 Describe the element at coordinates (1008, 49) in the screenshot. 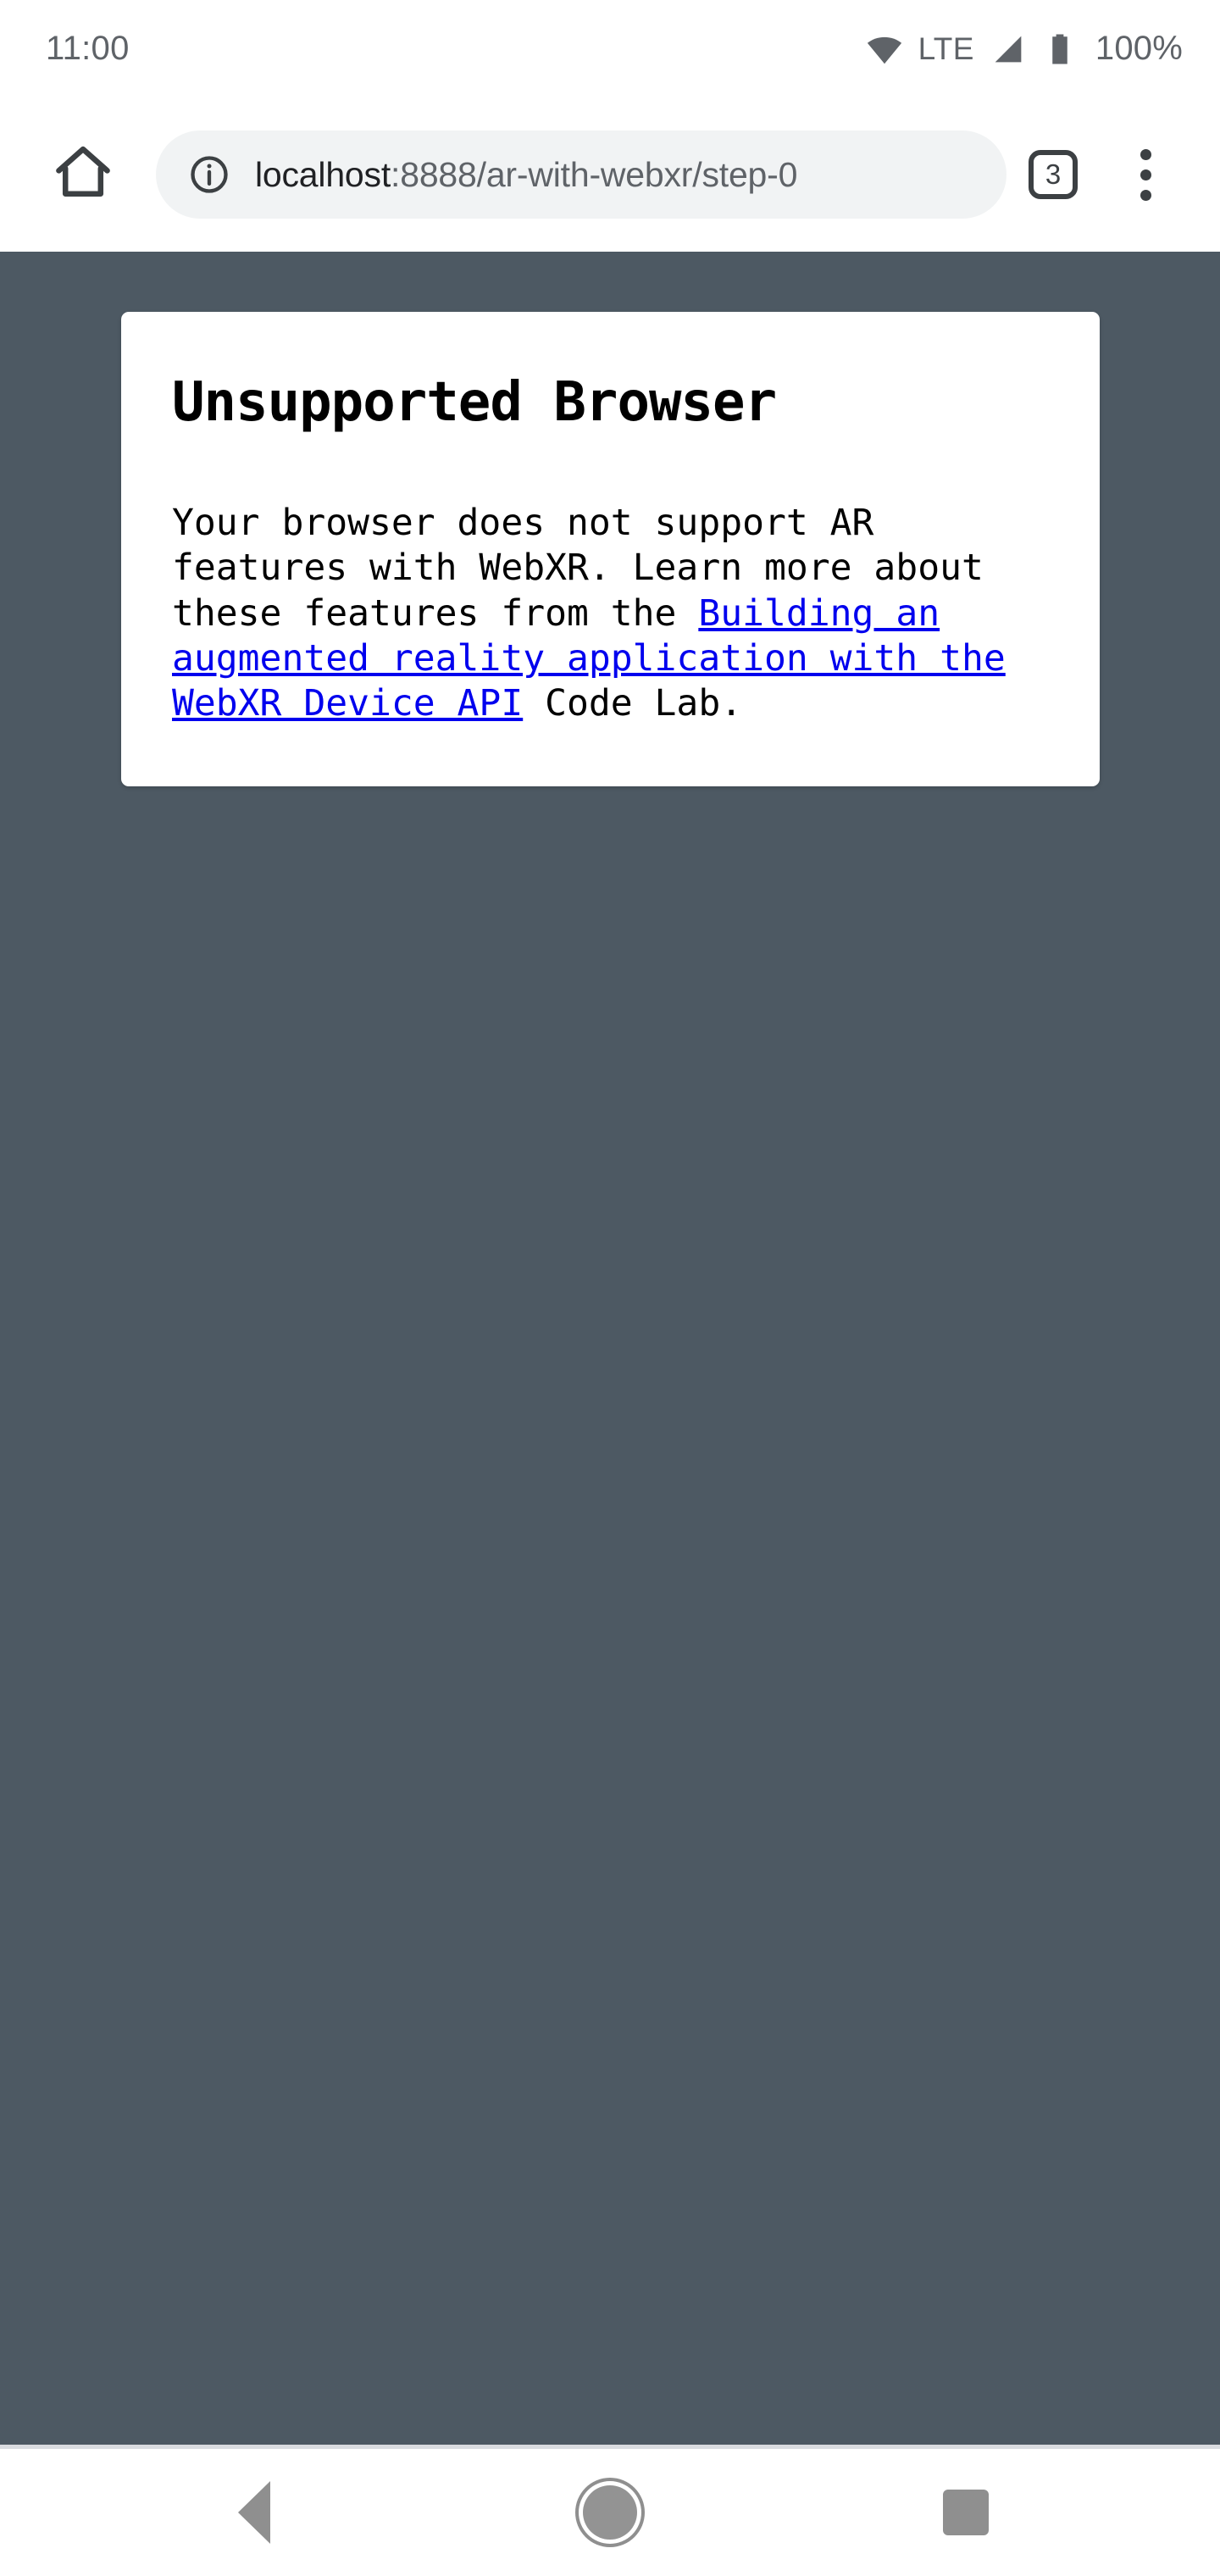

I see `signal-icon` at that location.